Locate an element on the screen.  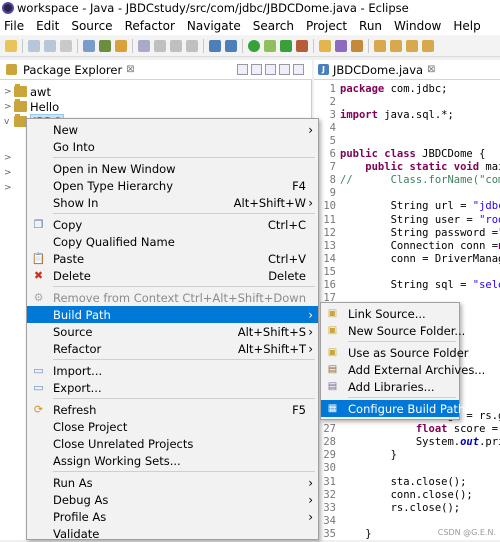
run-dropdown-icon is located at coordinates (270, 46).